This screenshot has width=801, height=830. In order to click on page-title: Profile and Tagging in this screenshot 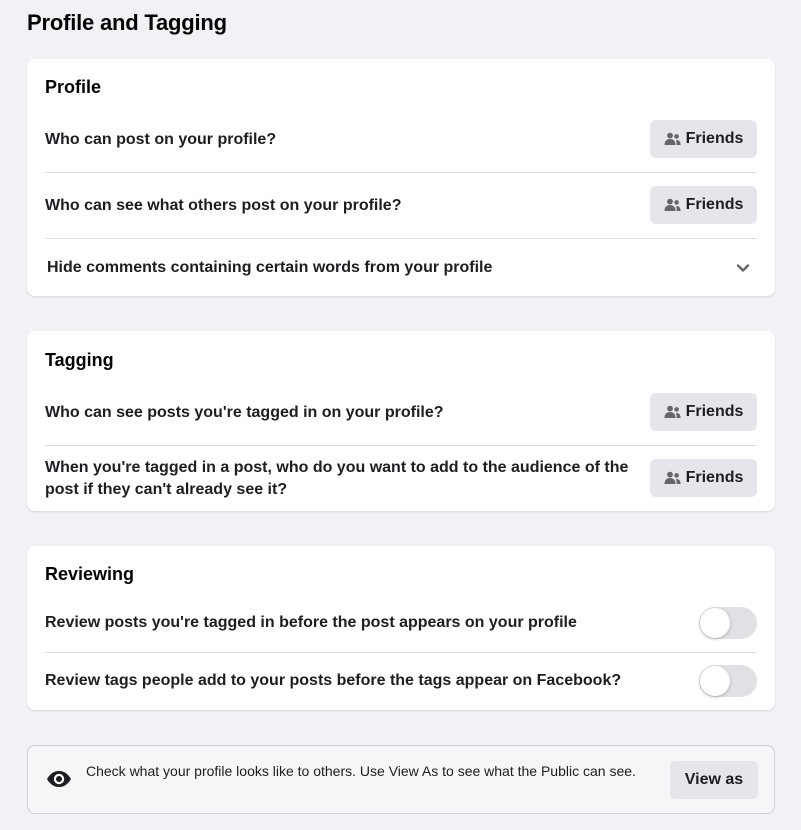, I will do `click(127, 22)`.